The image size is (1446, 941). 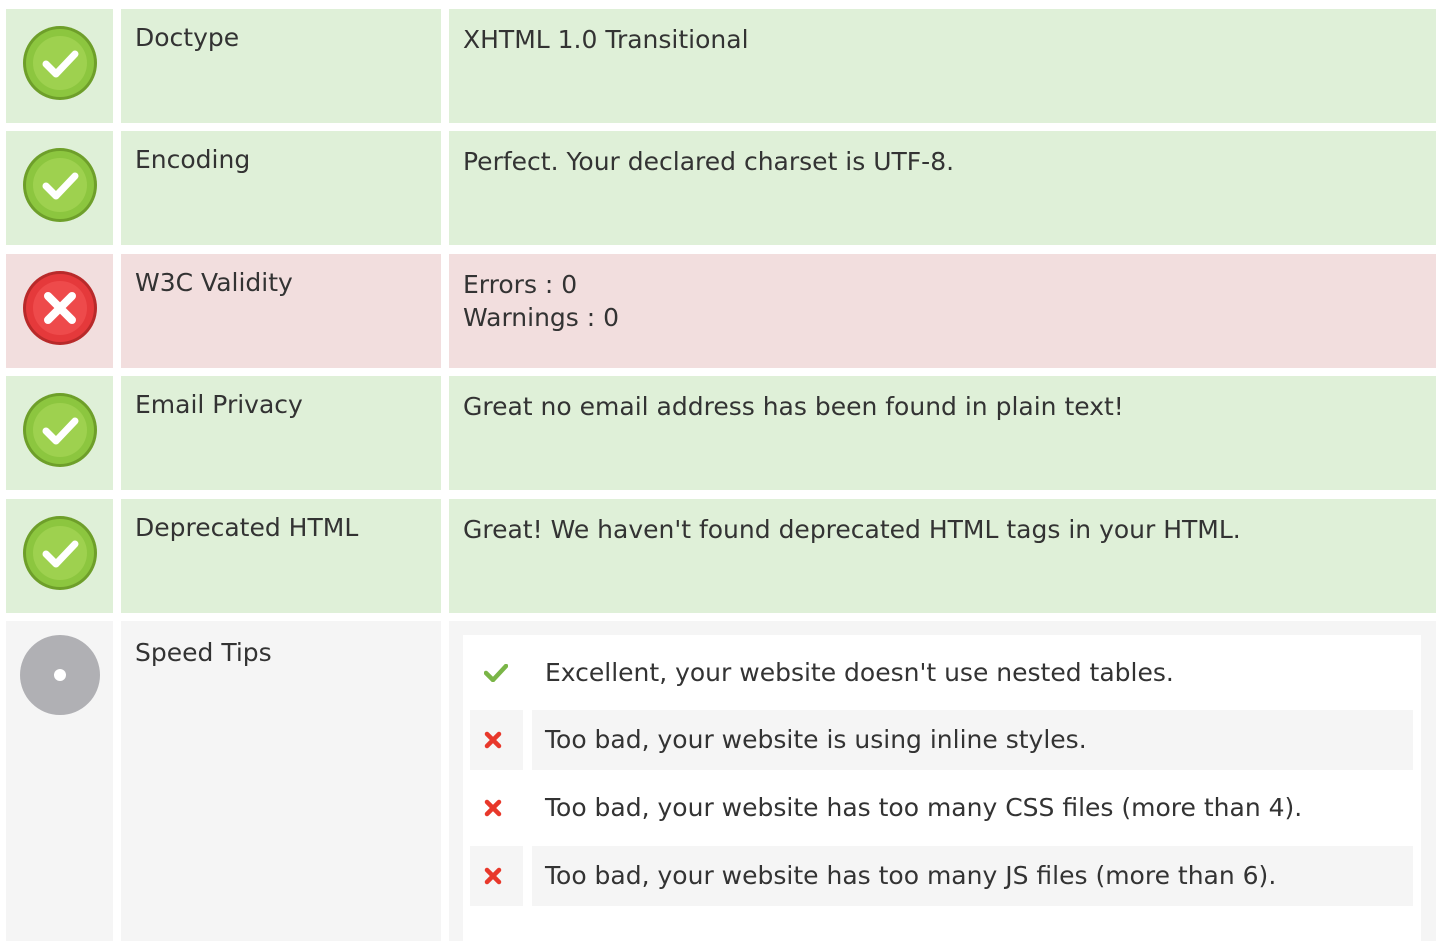 What do you see at coordinates (942, 66) in the screenshot?
I see `audit-value-cell: XHTML 1.0 Transitional` at bounding box center [942, 66].